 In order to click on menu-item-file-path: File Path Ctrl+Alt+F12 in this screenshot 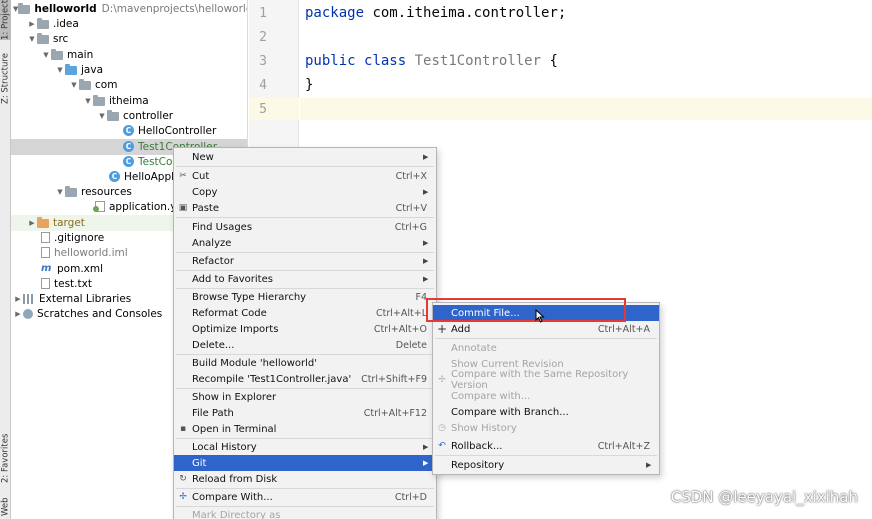, I will do `click(305, 413)`.